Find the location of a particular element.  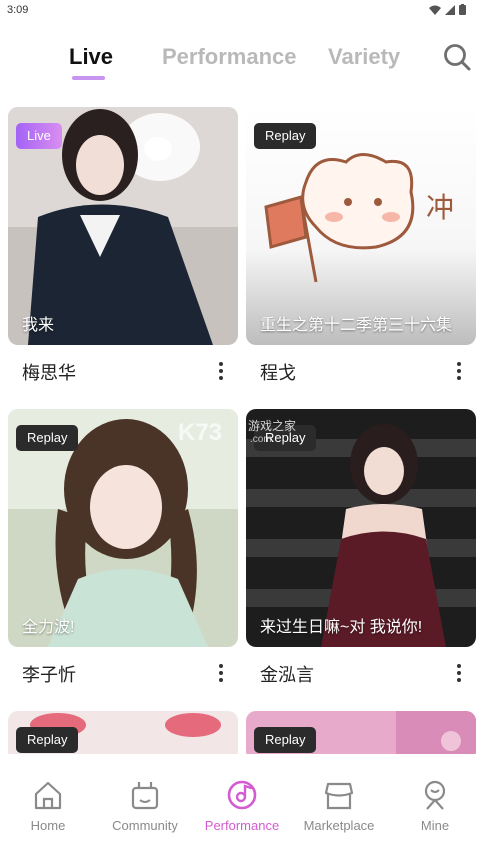

svg-text: K73 is located at coordinates (200, 432).